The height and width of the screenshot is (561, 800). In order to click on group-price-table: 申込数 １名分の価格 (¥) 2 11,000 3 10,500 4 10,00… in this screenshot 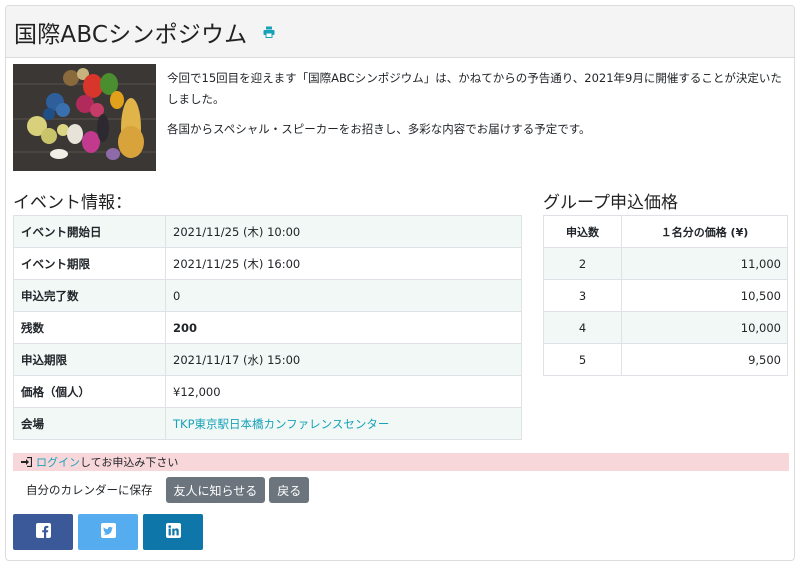, I will do `click(665, 295)`.